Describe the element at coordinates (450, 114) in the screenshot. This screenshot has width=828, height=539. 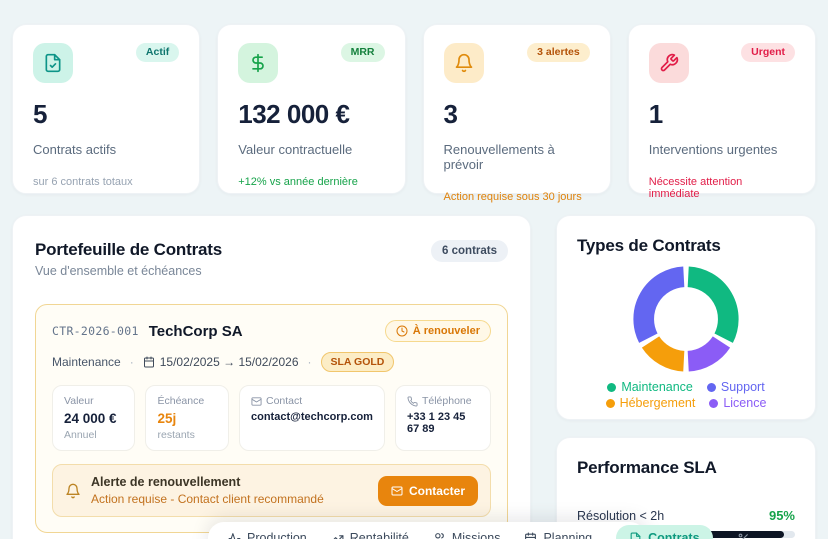
I see `stat-value: 3` at that location.